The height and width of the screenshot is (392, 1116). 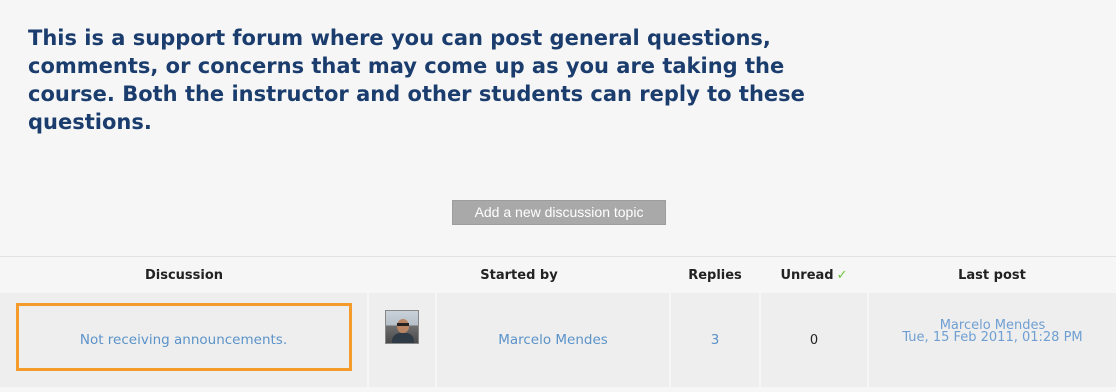 I want to click on checkmark-icon: ✓, so click(x=842, y=275).